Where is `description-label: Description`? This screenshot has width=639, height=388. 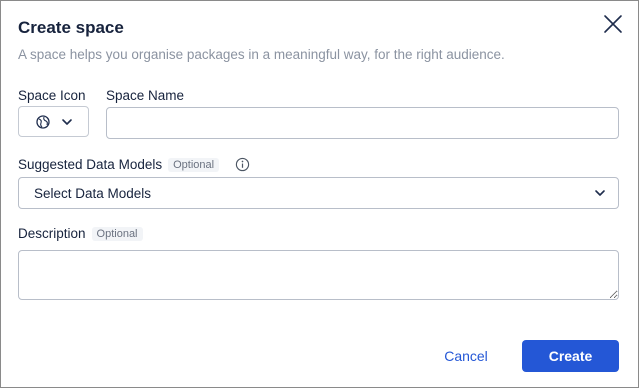
description-label: Description is located at coordinates (52, 233).